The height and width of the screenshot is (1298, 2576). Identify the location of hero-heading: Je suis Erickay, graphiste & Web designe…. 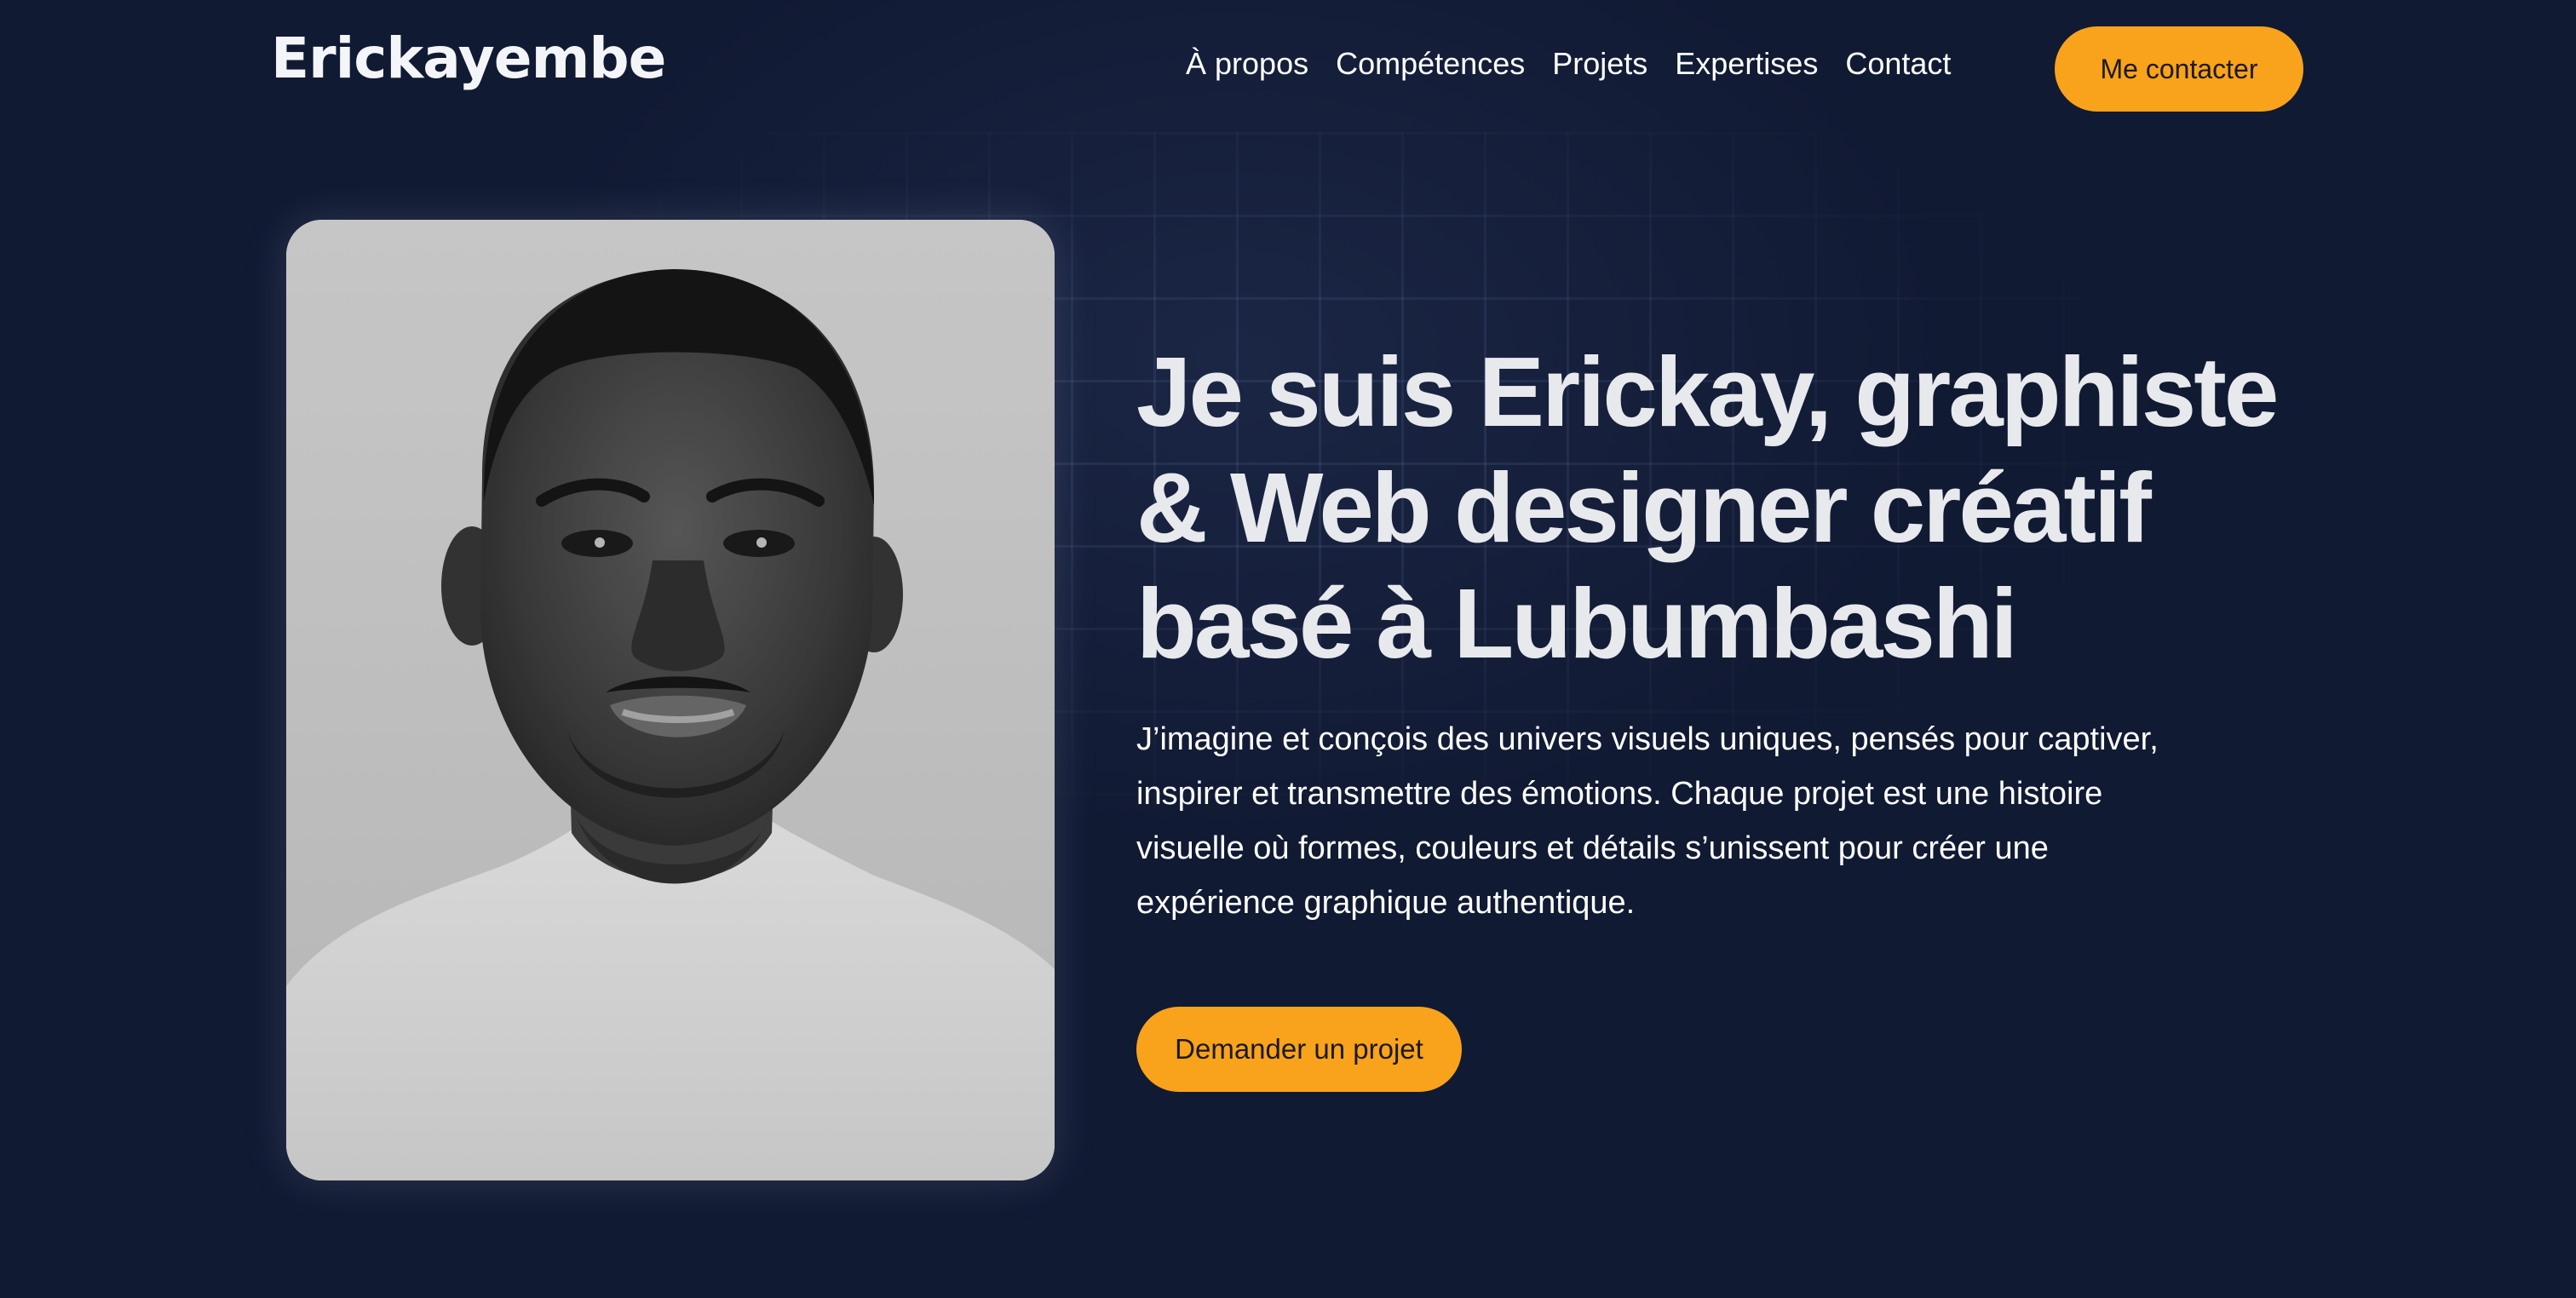
(1708, 508).